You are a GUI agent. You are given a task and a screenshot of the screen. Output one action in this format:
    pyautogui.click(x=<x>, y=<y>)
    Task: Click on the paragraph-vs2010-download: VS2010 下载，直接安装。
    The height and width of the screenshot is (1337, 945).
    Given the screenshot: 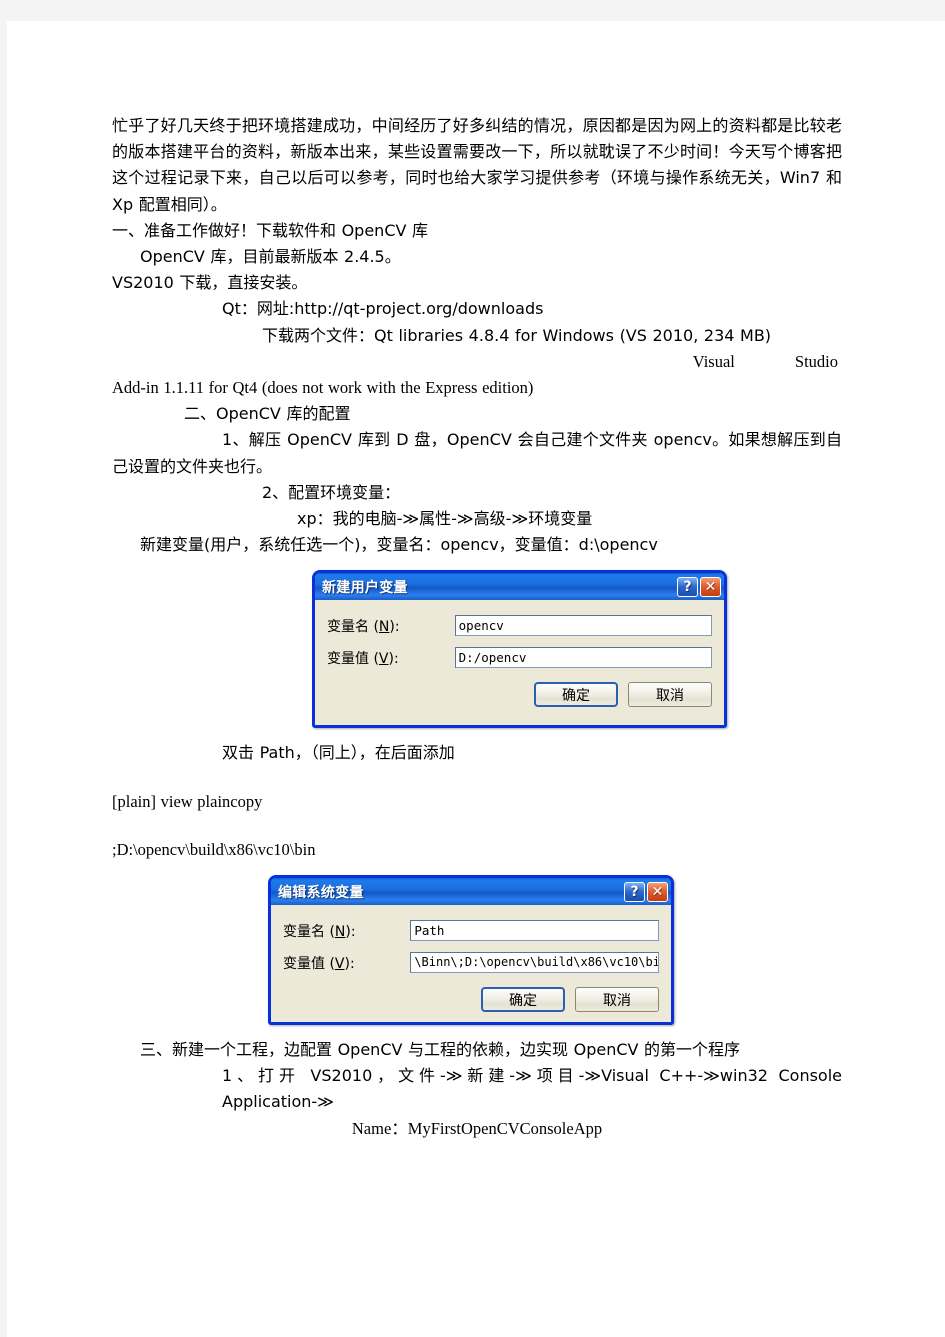 What is the action you would take?
    pyautogui.click(x=210, y=283)
    